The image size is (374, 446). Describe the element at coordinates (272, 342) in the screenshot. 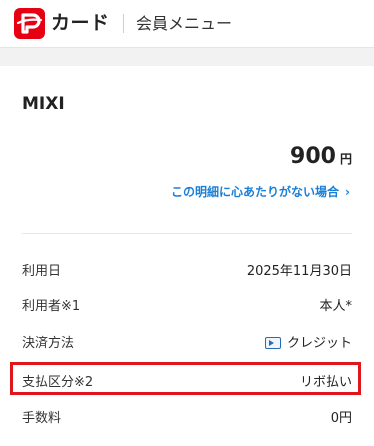

I see `credit-card-icon` at that location.